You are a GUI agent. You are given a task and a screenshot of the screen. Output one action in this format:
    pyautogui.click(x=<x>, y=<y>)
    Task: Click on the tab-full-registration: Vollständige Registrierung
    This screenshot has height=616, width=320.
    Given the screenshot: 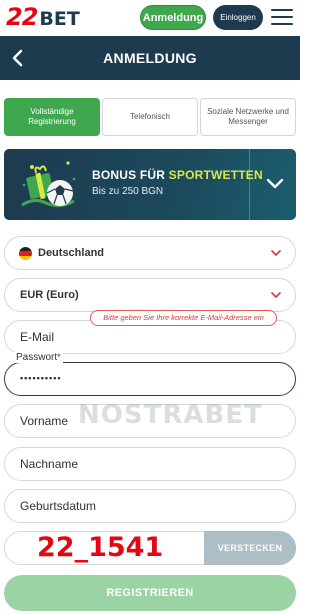 What is the action you would take?
    pyautogui.click(x=52, y=117)
    